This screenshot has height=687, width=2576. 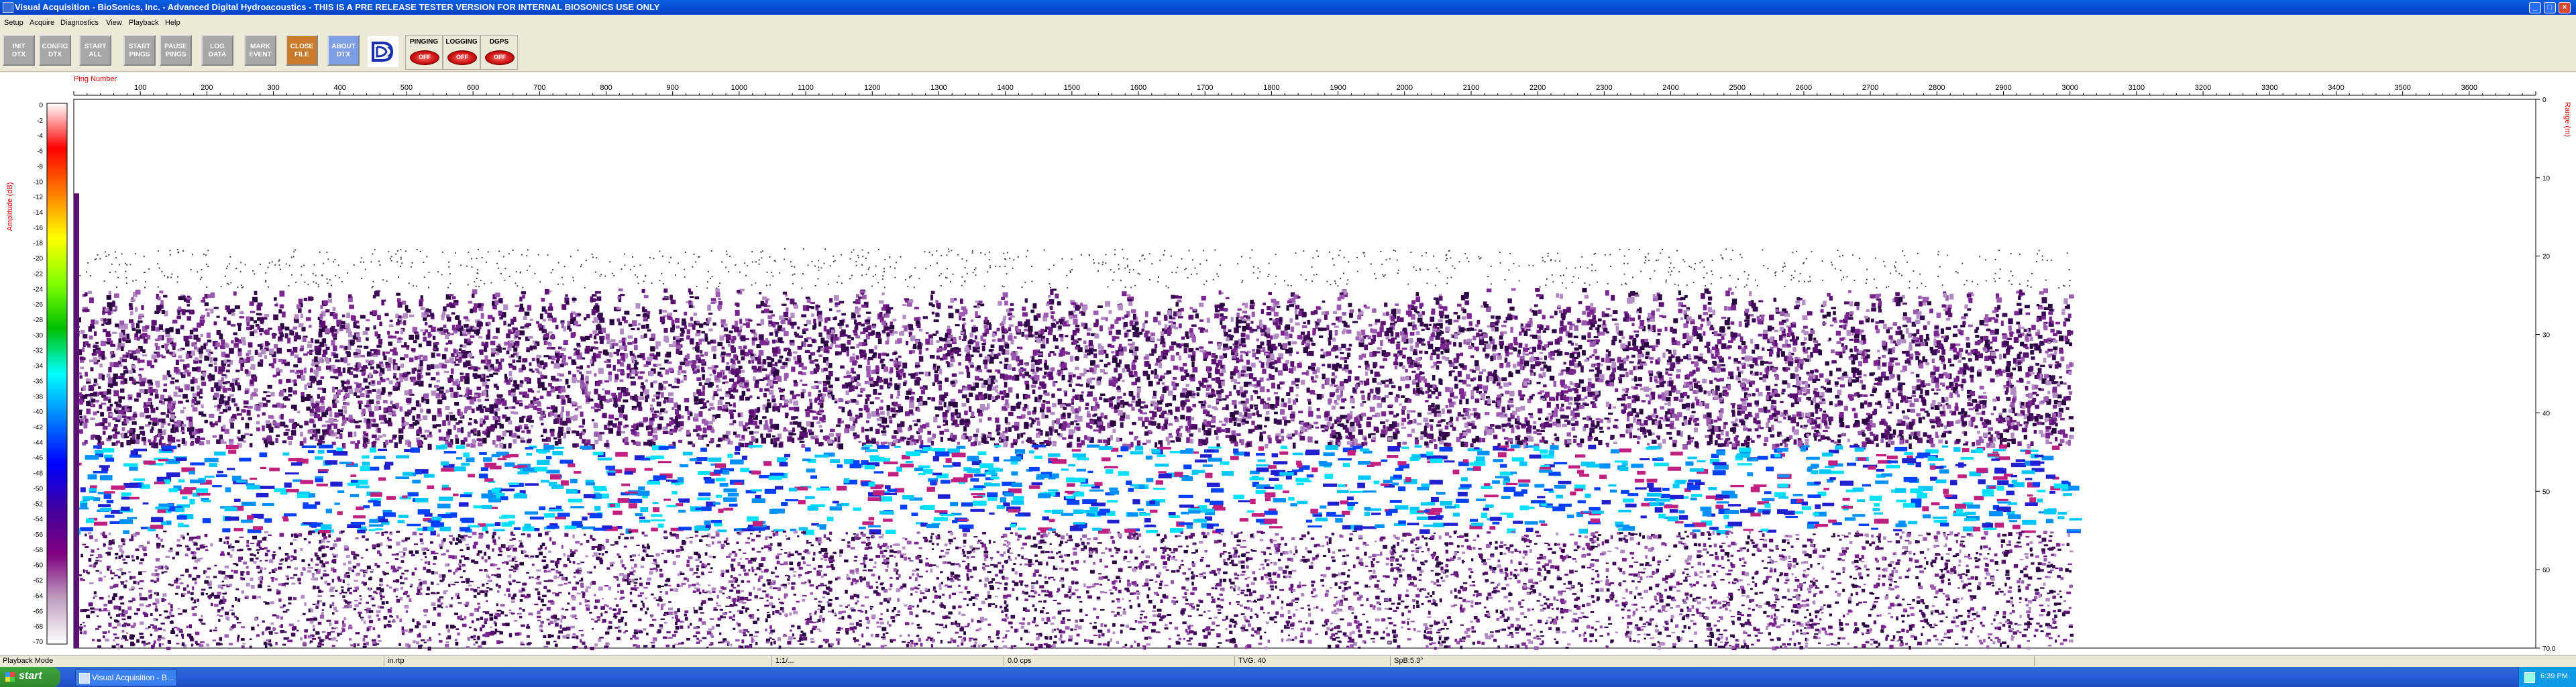 What do you see at coordinates (39, 504) in the screenshot?
I see `amplitude-tick-label: -52` at bounding box center [39, 504].